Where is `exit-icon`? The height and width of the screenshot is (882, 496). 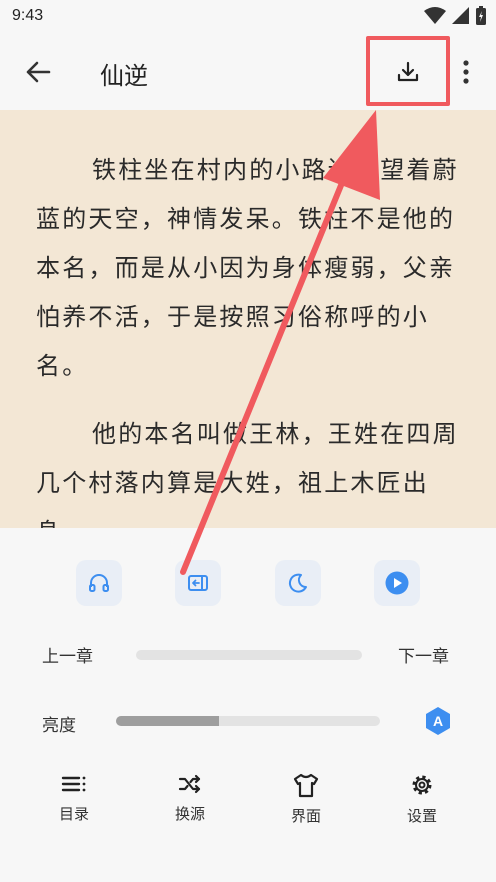 exit-icon is located at coordinates (198, 583).